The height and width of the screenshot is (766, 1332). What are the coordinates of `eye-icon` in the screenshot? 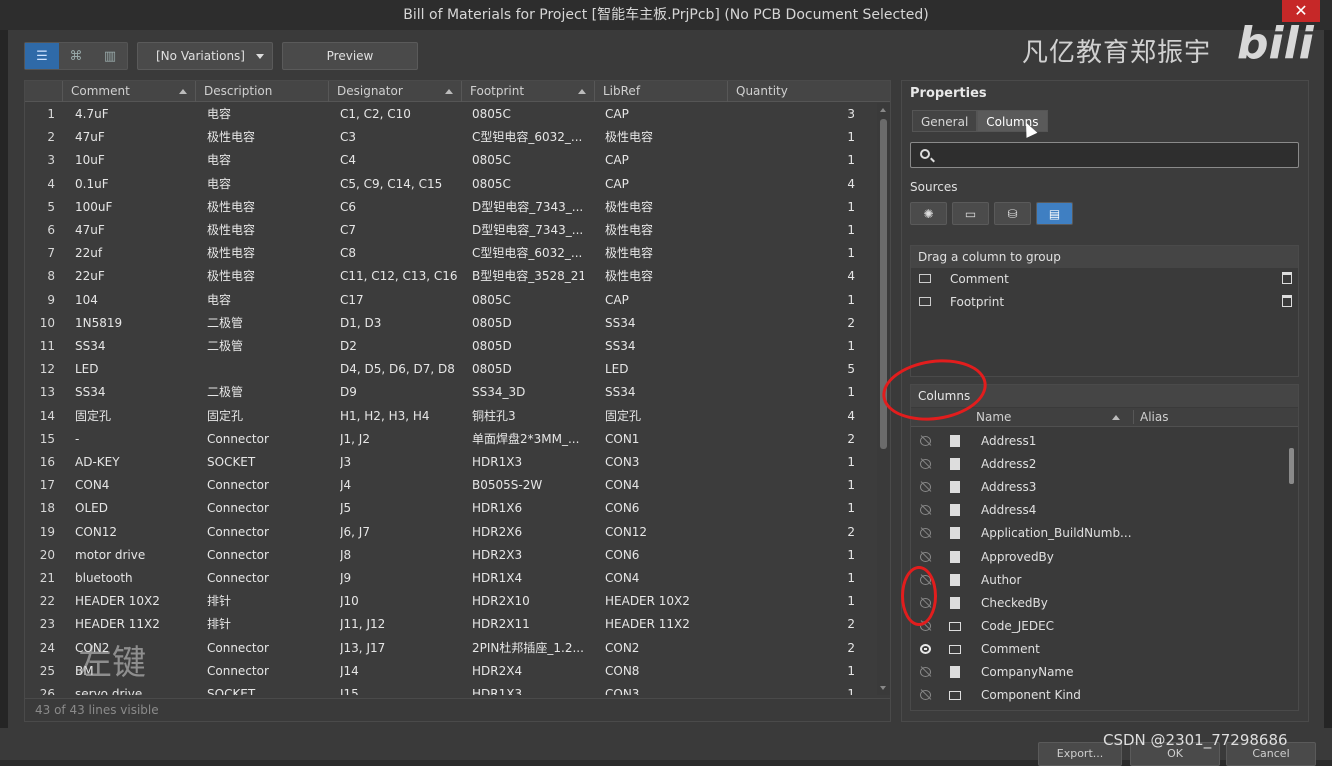 It's located at (925, 648).